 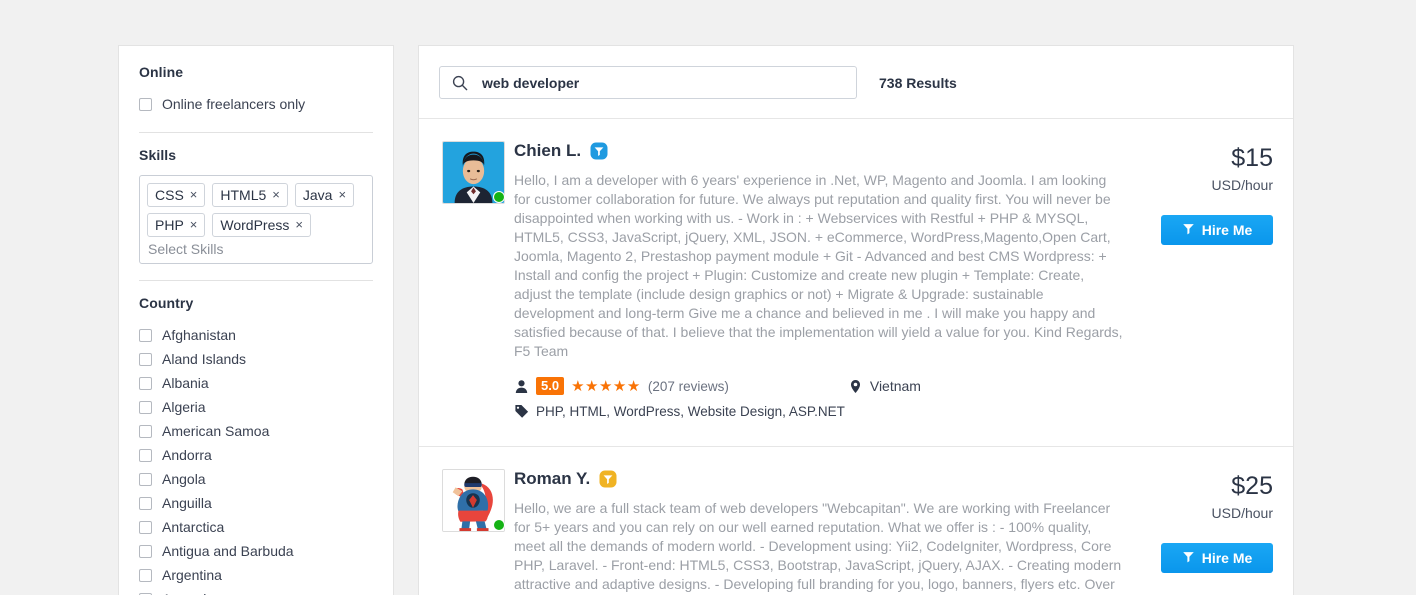 What do you see at coordinates (204, 359) in the screenshot?
I see `country-label: Aland Islands` at bounding box center [204, 359].